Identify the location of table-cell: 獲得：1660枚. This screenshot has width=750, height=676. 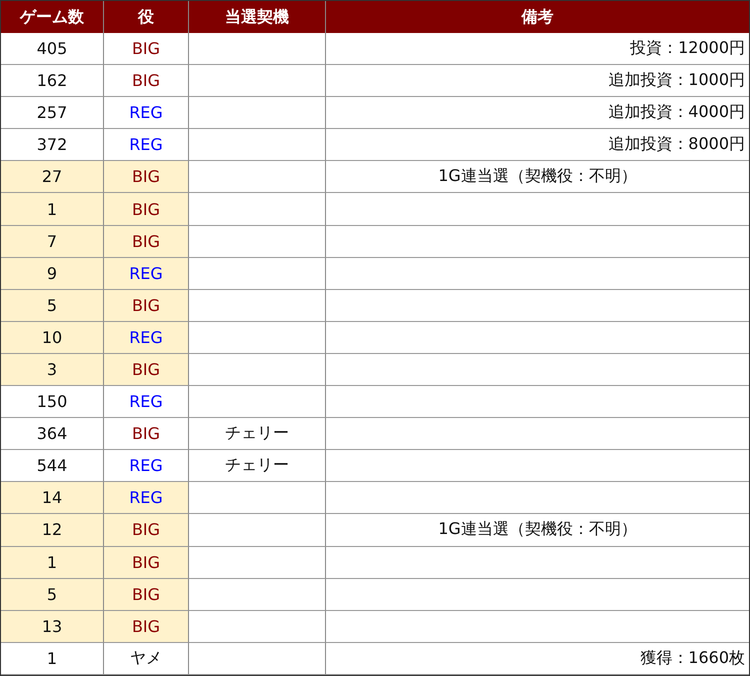
(537, 658).